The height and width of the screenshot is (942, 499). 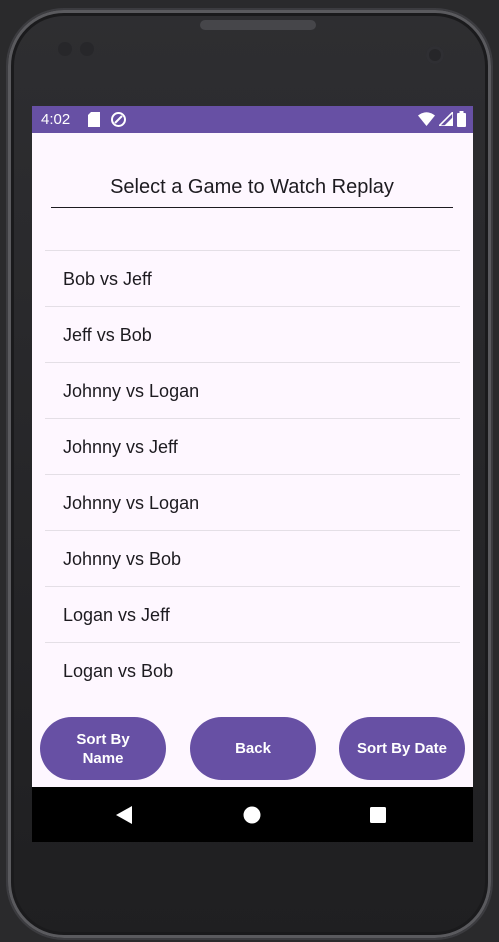 I want to click on sort-by-name-button: Sort By Name, so click(x=103, y=748).